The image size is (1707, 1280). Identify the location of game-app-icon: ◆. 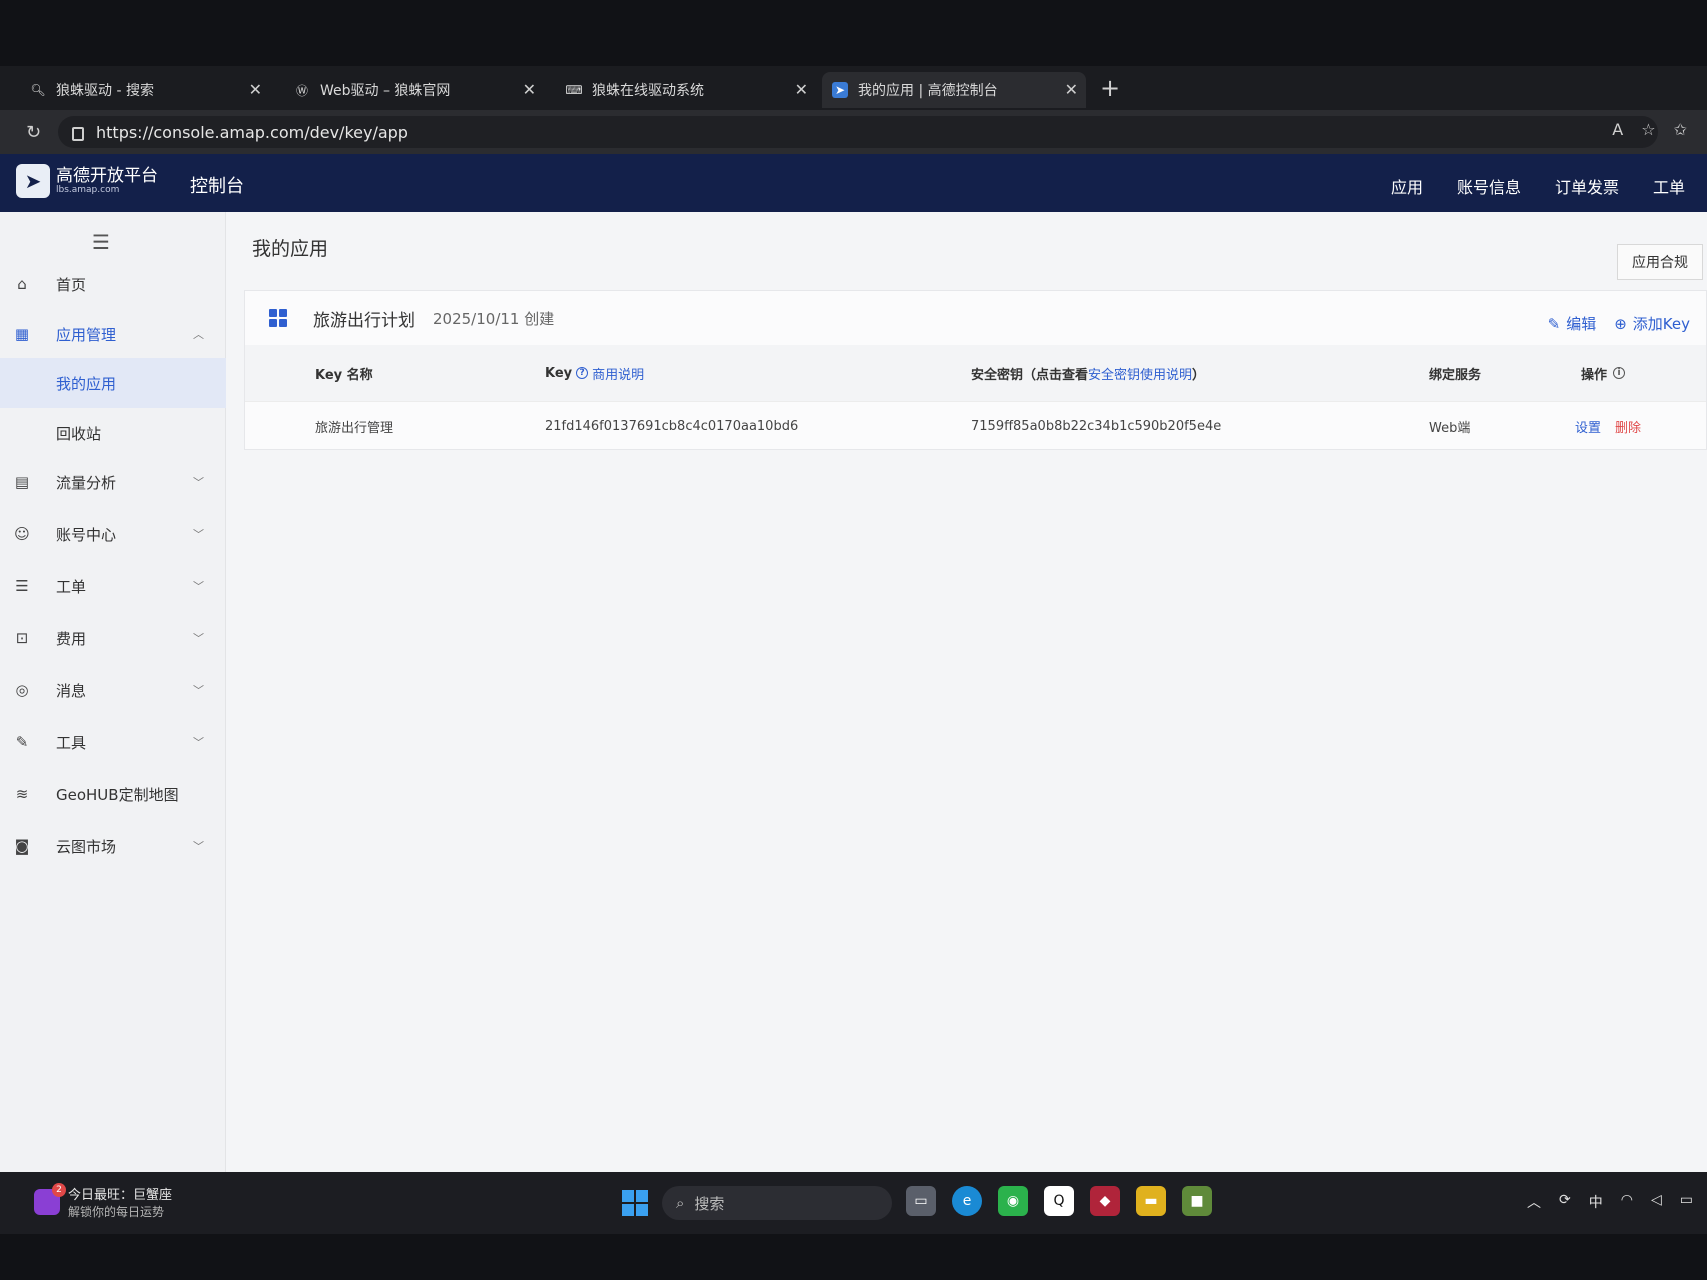
(1105, 1201).